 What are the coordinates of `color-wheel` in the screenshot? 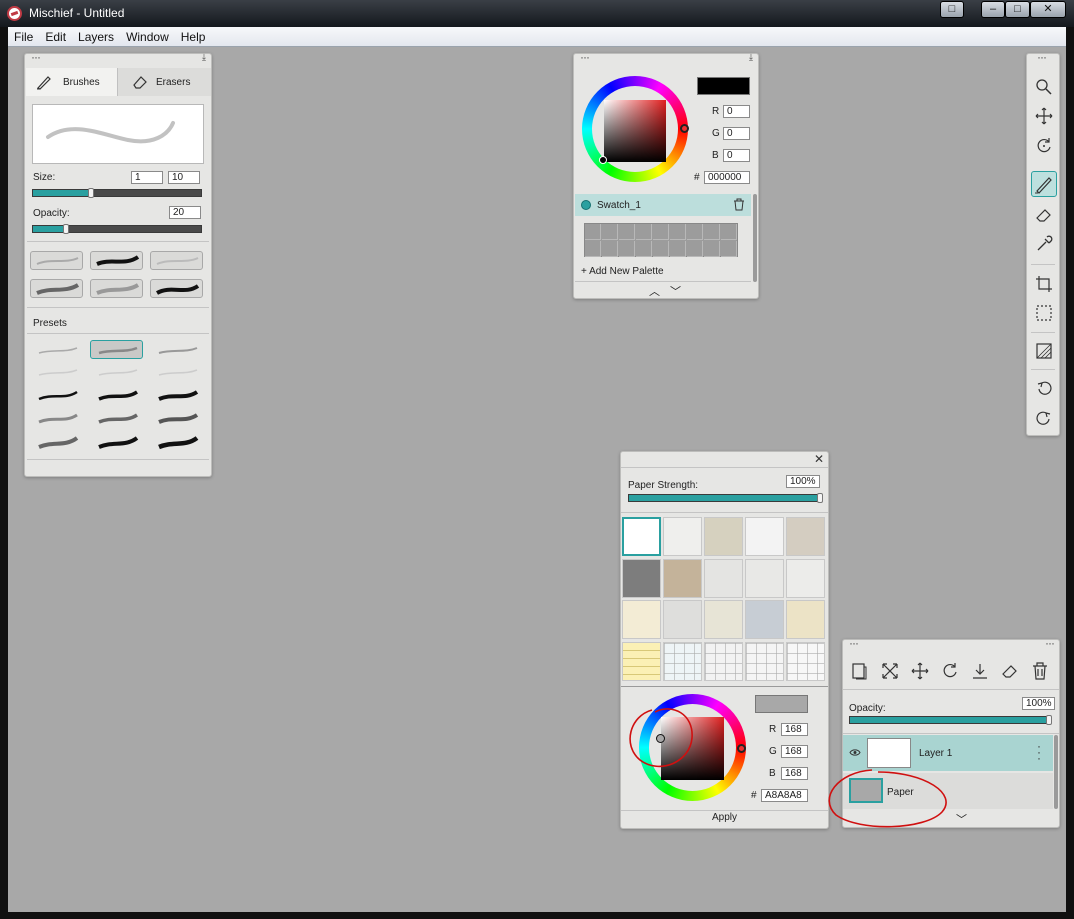 It's located at (635, 129).